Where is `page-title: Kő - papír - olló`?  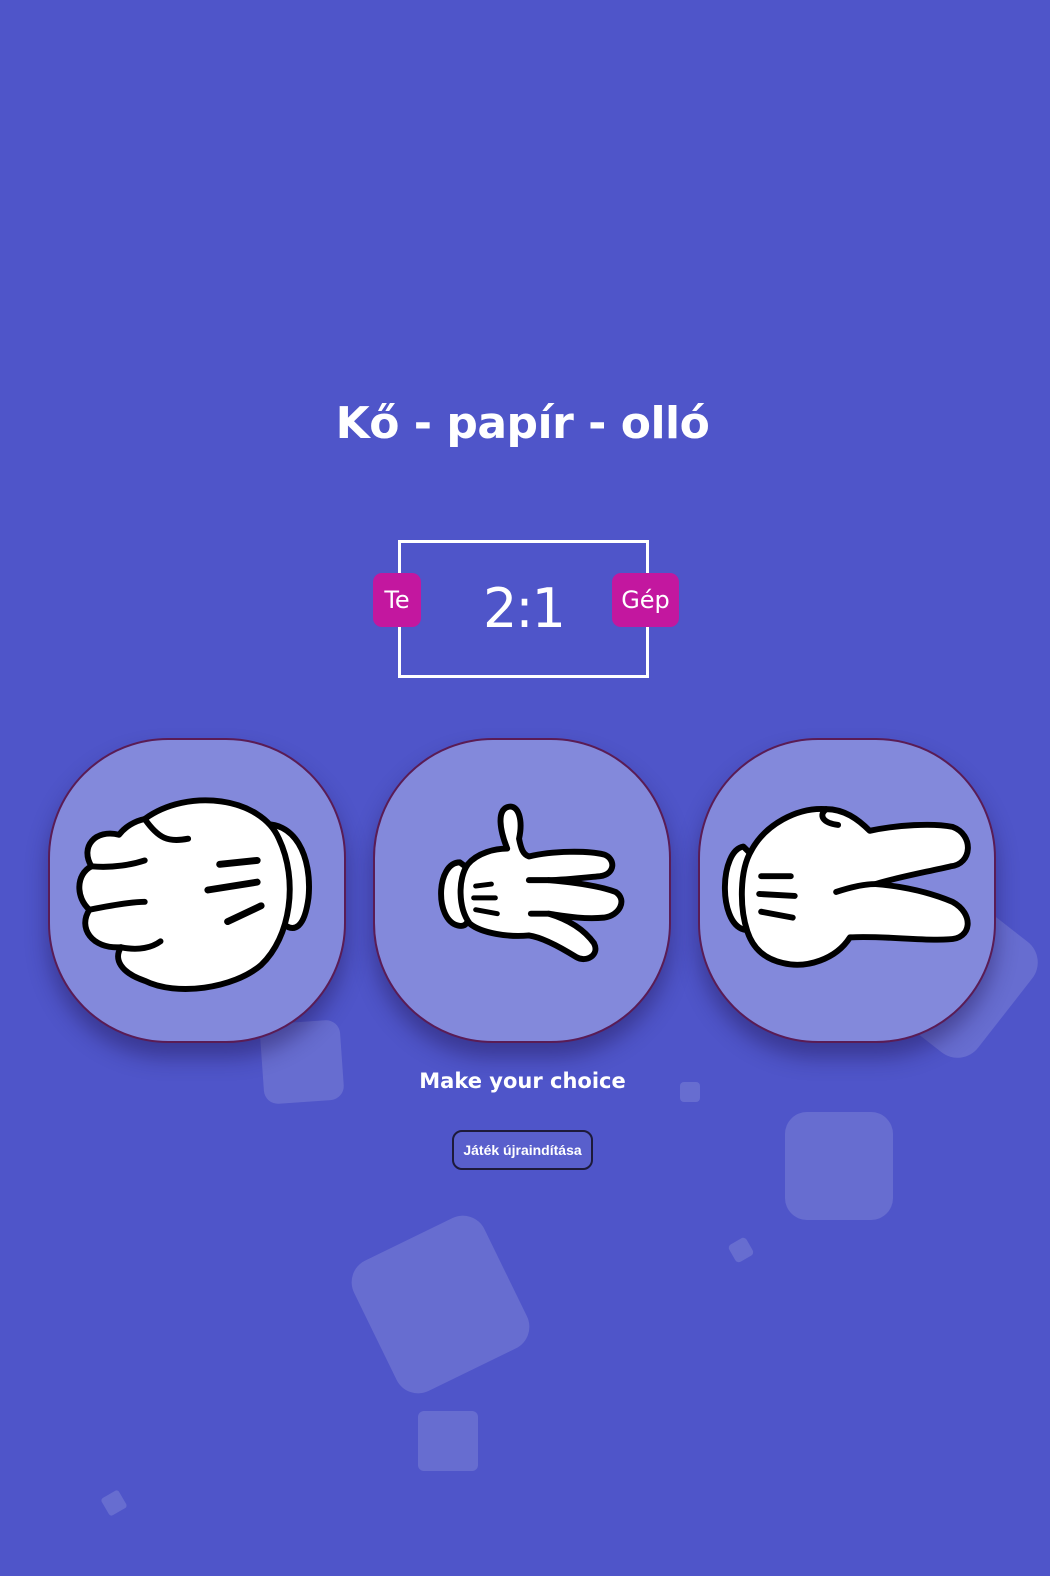 page-title: Kő - papír - olló is located at coordinates (522, 423).